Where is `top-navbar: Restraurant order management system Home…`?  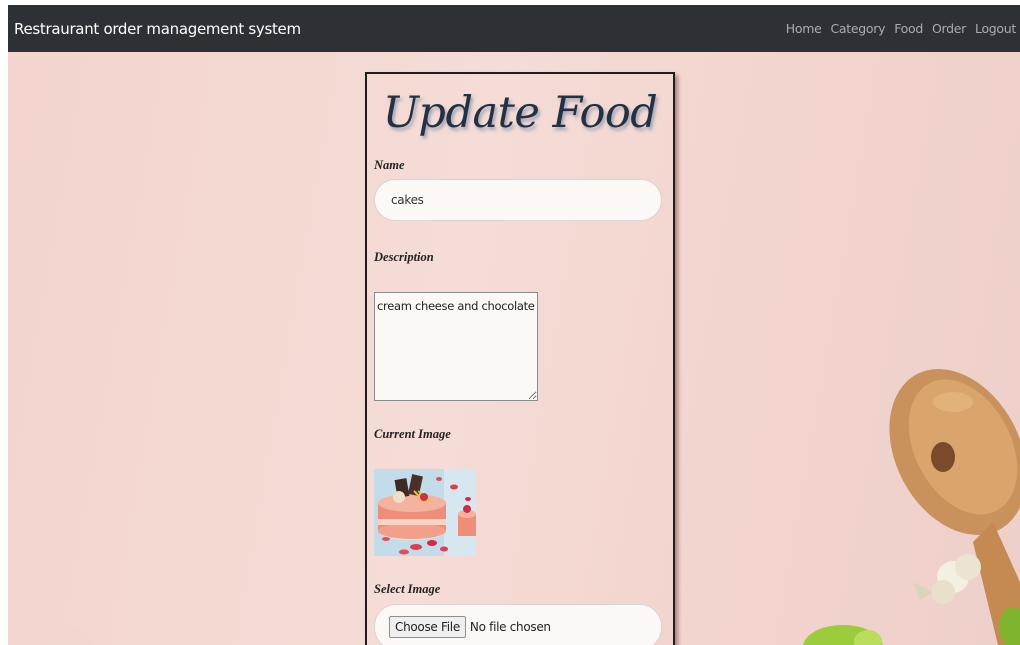 top-navbar: Restraurant order management system Home… is located at coordinates (514, 28).